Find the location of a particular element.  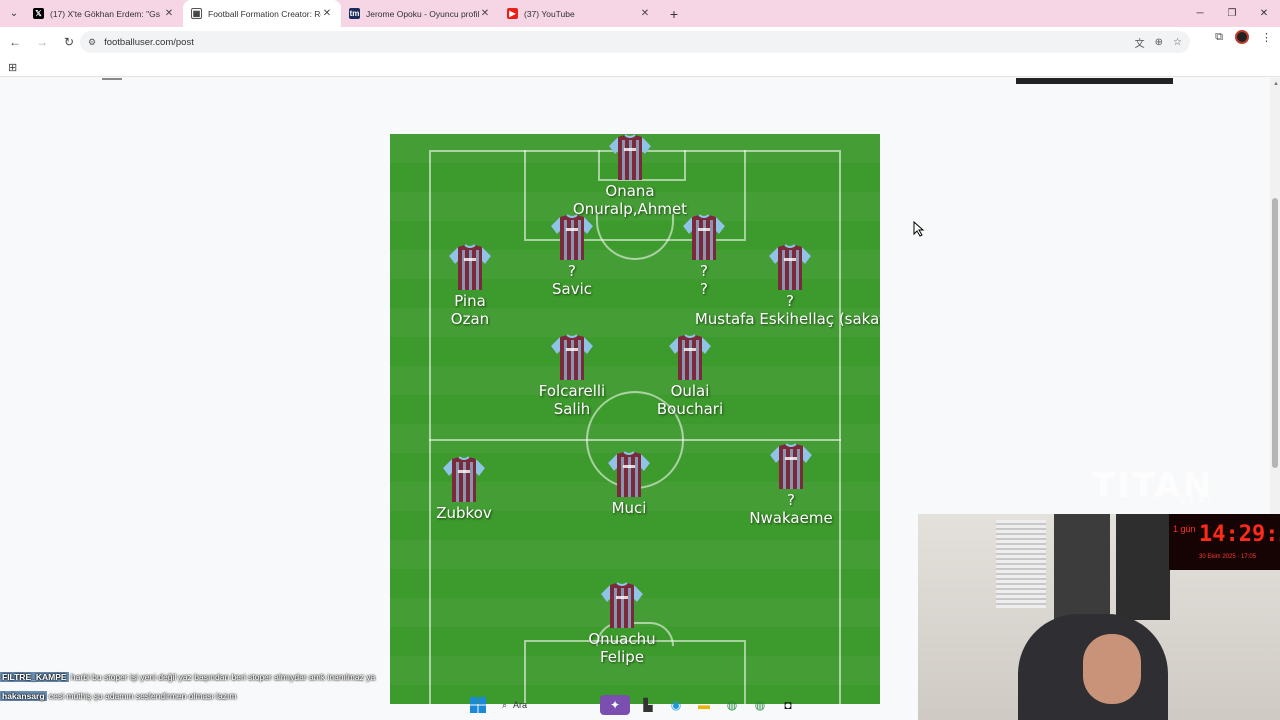

tab-title: Football Formation Creator: Re is located at coordinates (264, 13).